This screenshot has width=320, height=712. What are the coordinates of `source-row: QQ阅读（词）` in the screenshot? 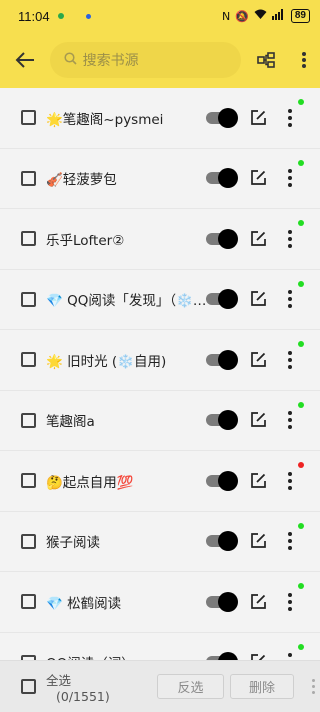 It's located at (160, 646).